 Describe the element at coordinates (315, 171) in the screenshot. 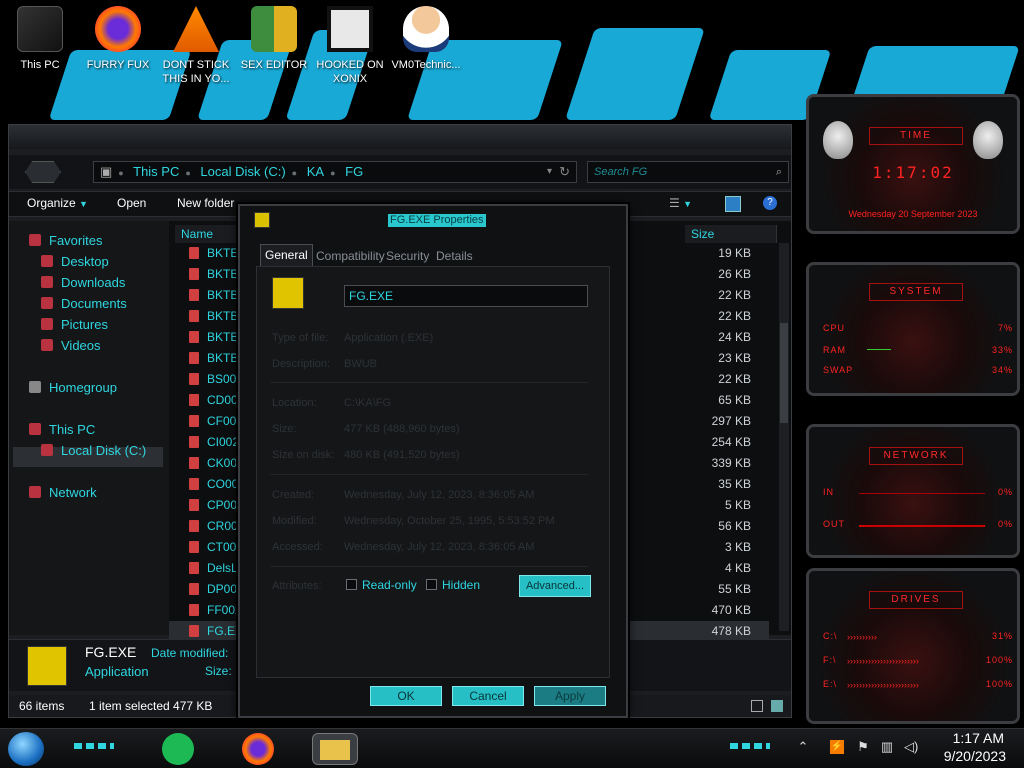

I see `breadcrumb-ka: KA` at that location.